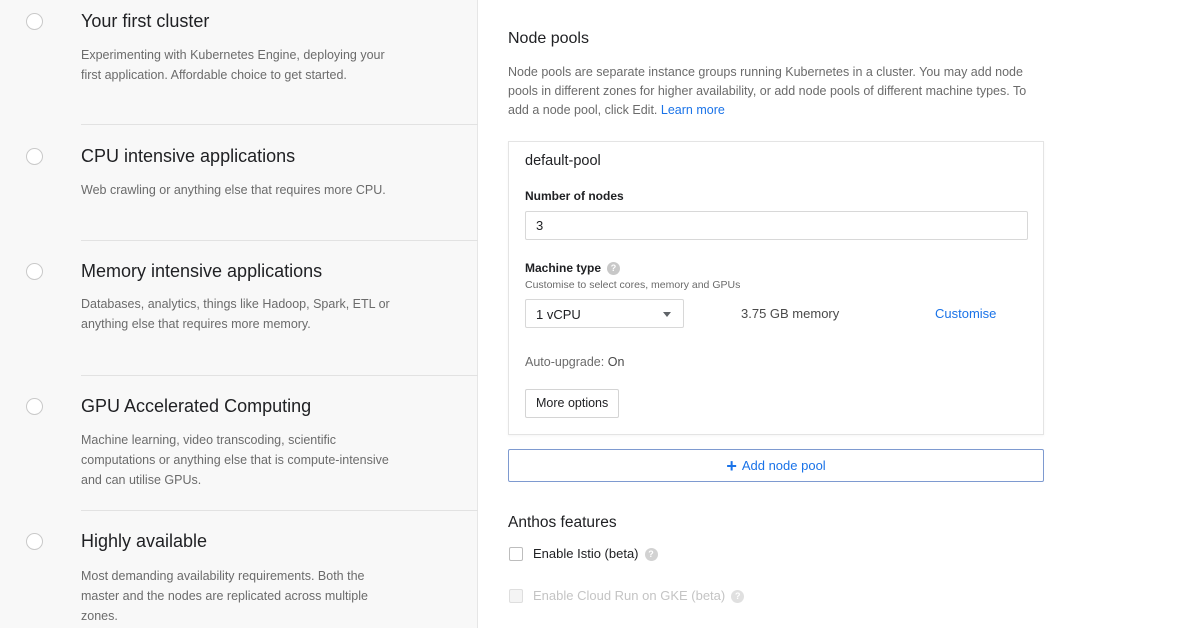 The image size is (1196, 628). What do you see at coordinates (776, 225) in the screenshot?
I see `number-of-nodes-input` at bounding box center [776, 225].